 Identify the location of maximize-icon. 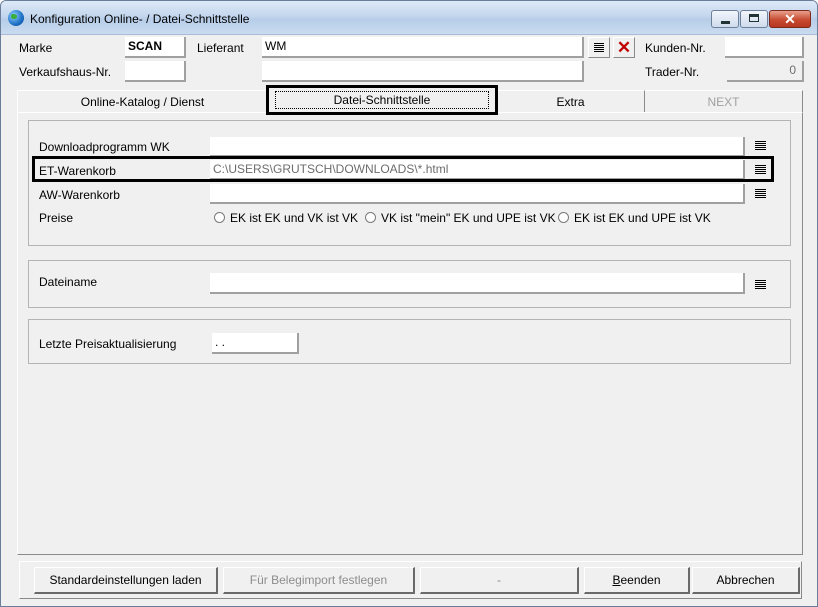
(754, 18).